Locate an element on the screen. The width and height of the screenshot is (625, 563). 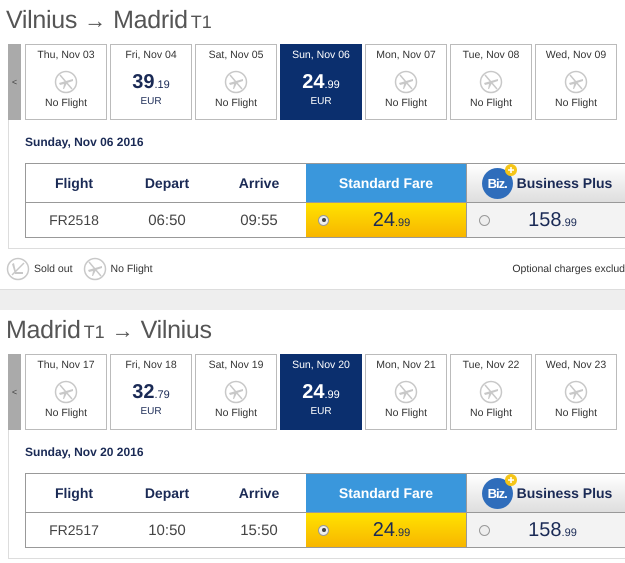
date-heading: Sunday, Nov 20 2016 is located at coordinates (84, 452).